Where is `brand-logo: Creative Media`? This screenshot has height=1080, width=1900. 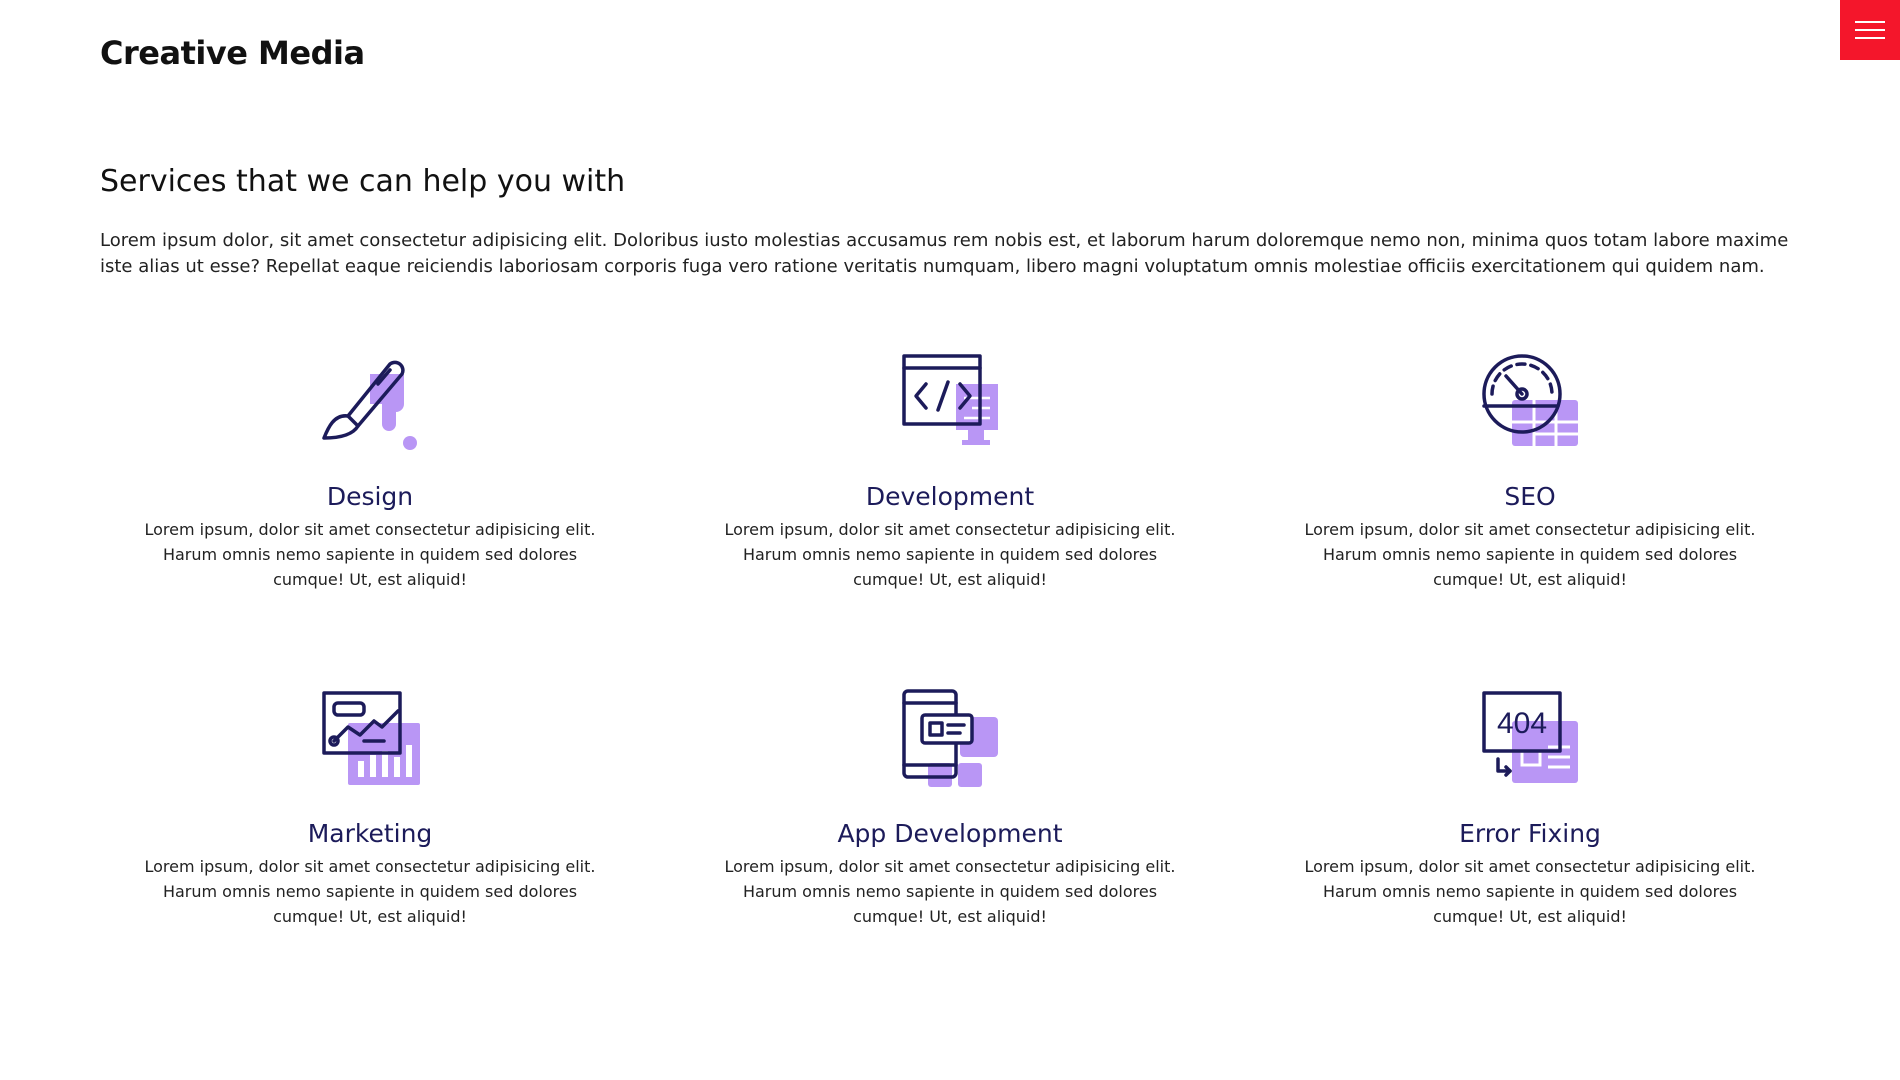 brand-logo: Creative Media is located at coordinates (232, 53).